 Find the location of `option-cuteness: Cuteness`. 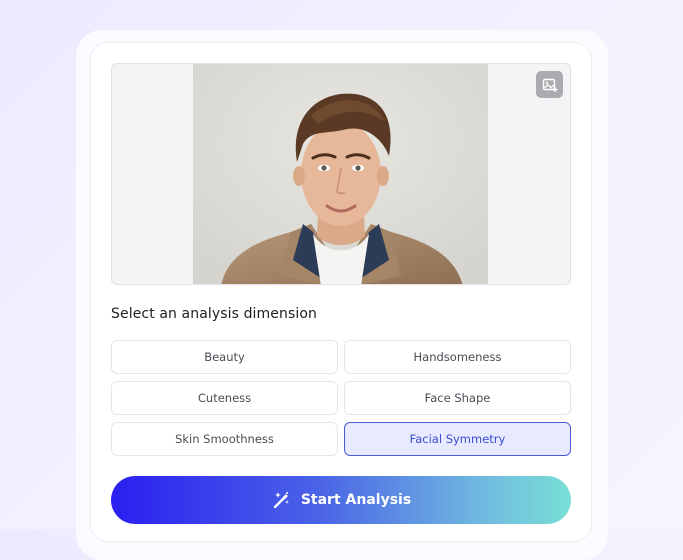

option-cuteness: Cuteness is located at coordinates (224, 398).